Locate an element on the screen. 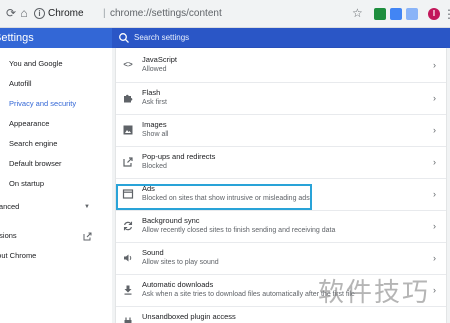 This screenshot has height=323, width=450. address-bar: i Chrome | chrome://settings/content is located at coordinates (199, 14).